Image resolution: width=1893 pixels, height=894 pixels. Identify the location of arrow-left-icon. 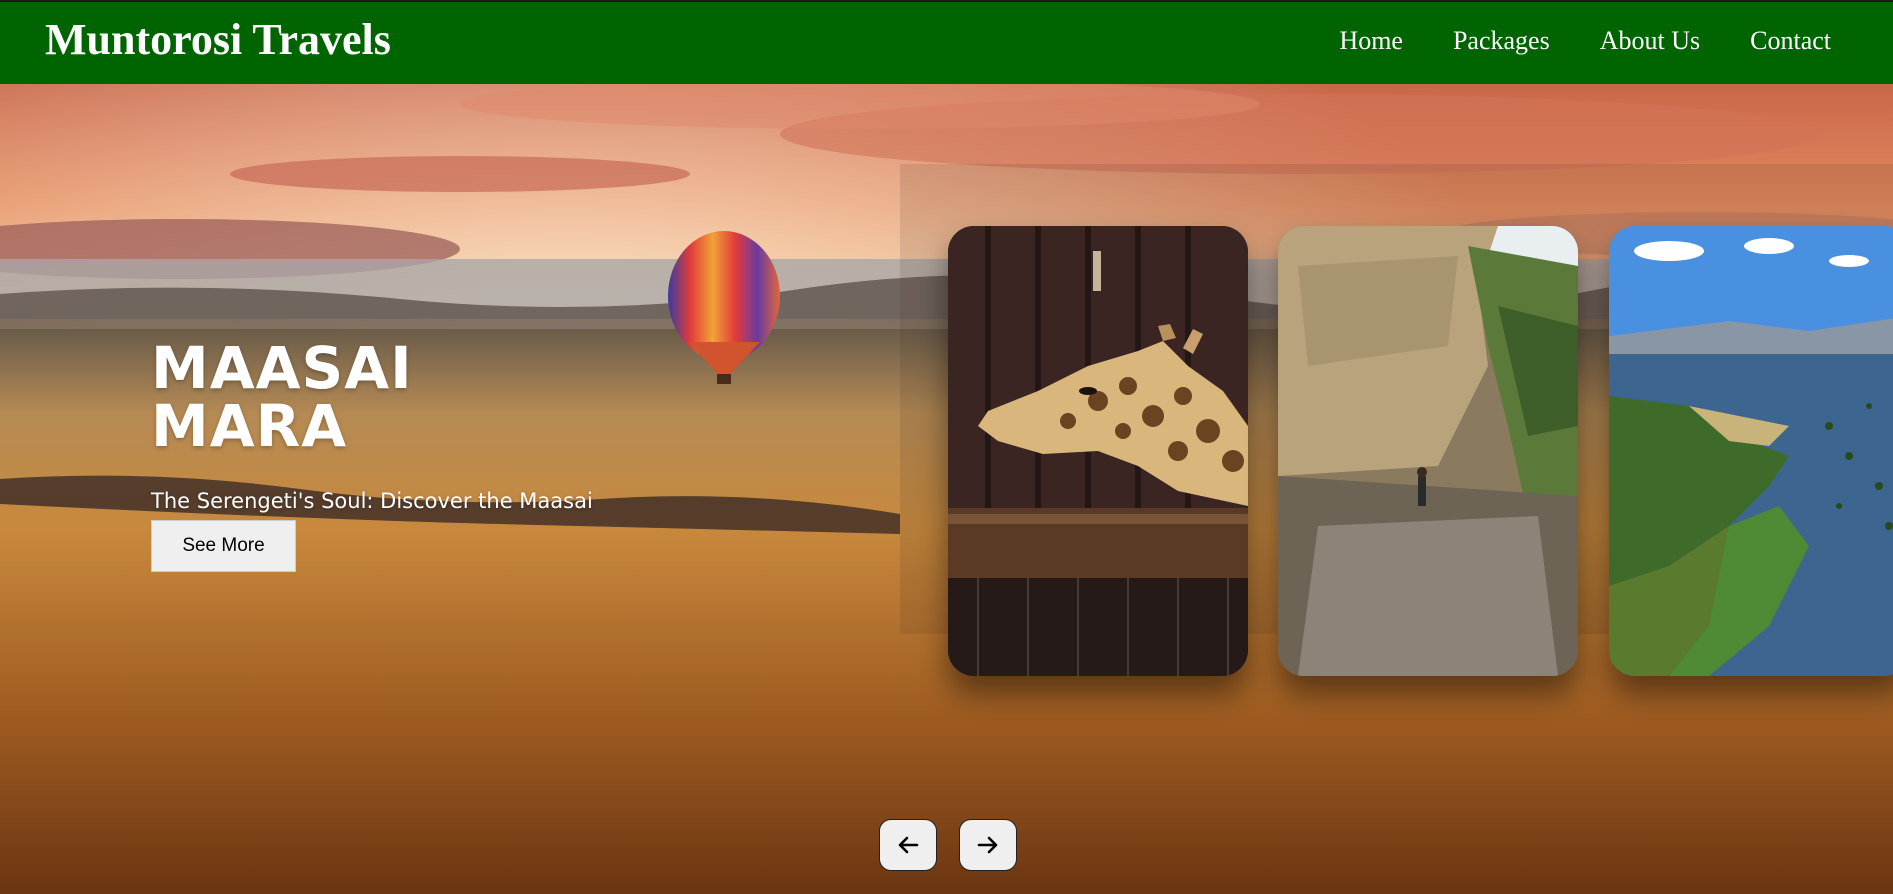
(908, 845).